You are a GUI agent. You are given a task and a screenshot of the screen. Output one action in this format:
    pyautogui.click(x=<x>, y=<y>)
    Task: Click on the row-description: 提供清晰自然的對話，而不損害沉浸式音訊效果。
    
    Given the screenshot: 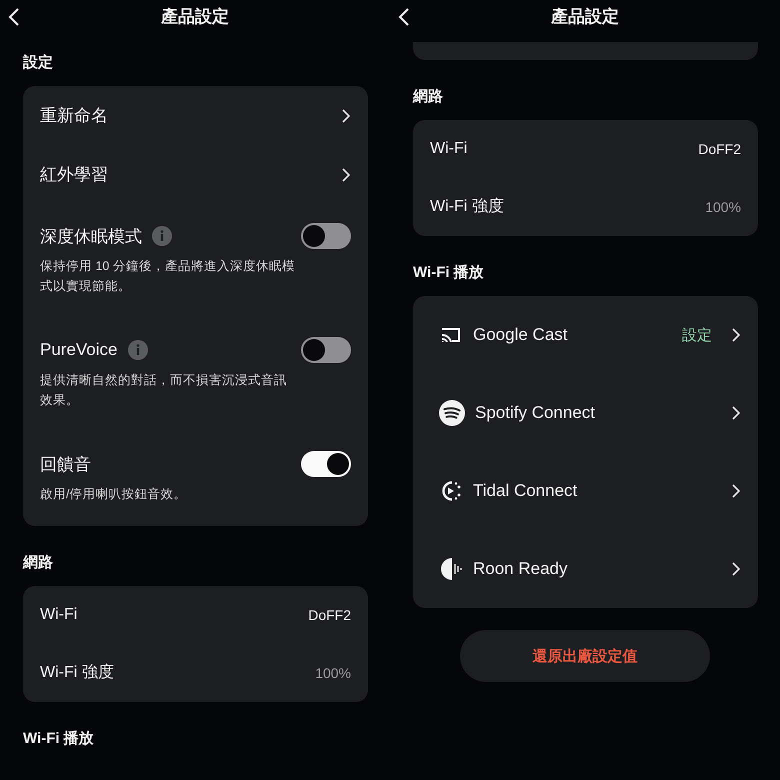 What is the action you would take?
    pyautogui.click(x=164, y=390)
    